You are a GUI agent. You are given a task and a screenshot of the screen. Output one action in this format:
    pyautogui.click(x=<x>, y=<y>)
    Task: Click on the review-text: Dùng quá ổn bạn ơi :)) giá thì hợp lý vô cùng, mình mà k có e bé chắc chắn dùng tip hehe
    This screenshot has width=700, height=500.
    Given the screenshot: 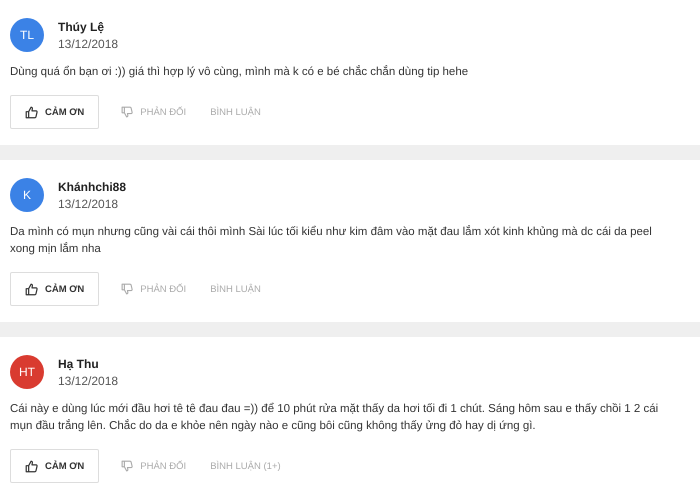 What is the action you would take?
    pyautogui.click(x=240, y=72)
    